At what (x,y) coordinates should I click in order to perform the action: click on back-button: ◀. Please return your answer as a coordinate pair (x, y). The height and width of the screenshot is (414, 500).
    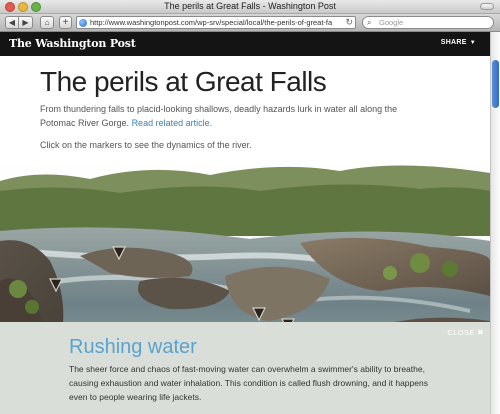
    Looking at the image, I should click on (12, 22).